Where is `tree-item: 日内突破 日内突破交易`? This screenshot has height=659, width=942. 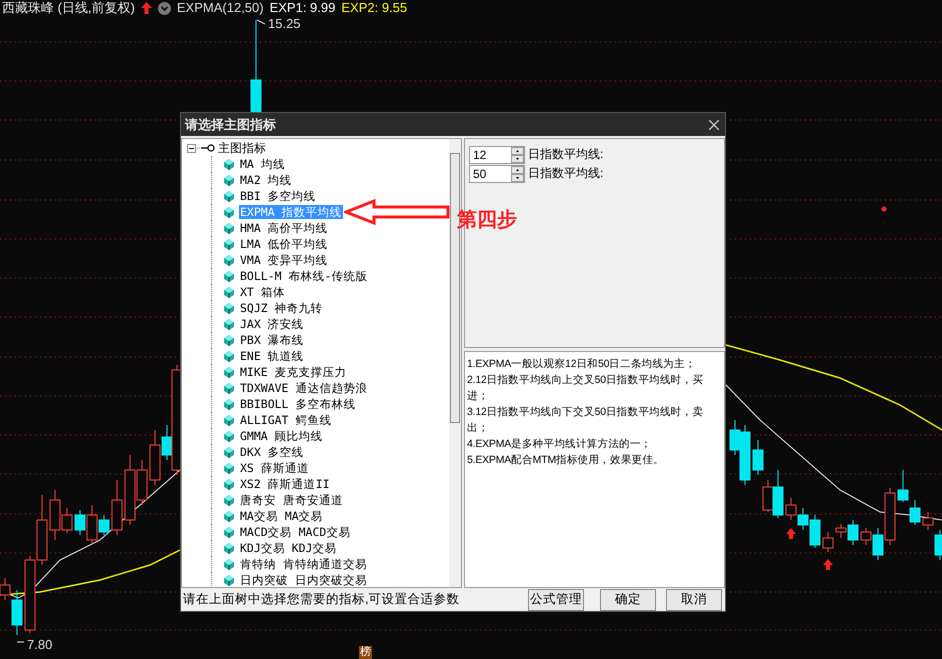 tree-item: 日内突破 日内突破交易 is located at coordinates (303, 580).